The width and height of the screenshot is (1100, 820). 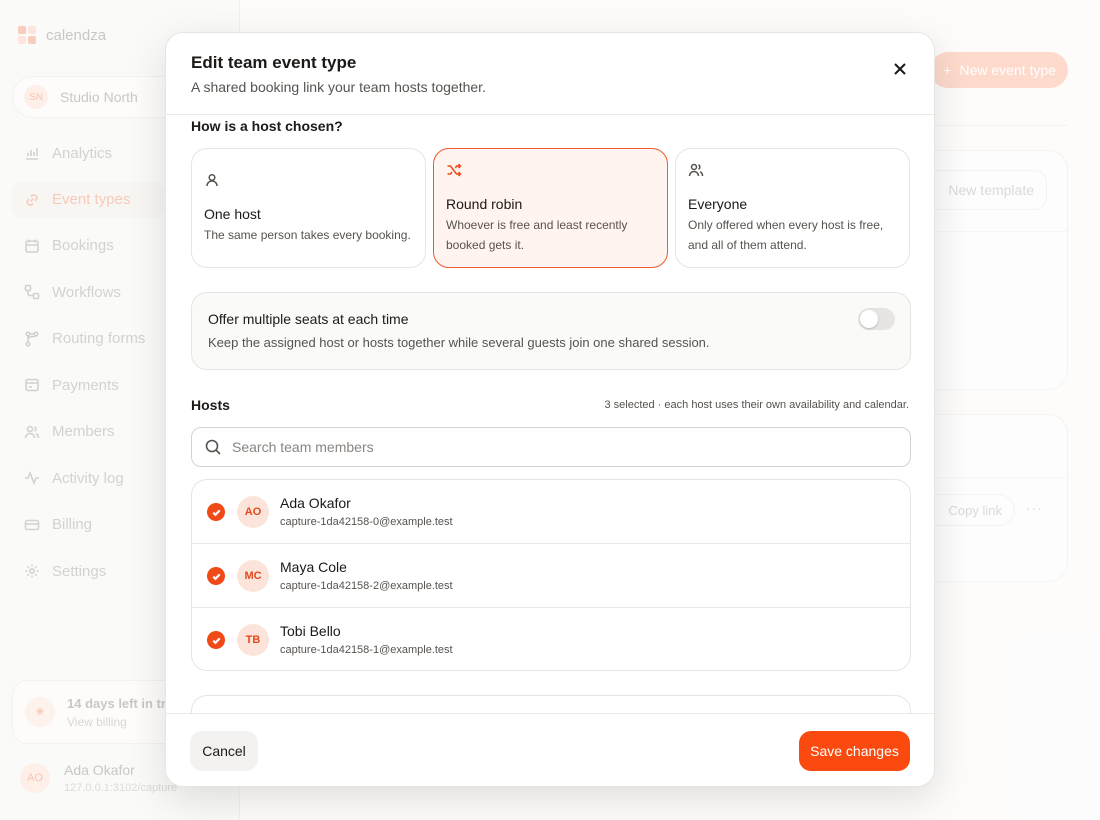 I want to click on dialog-footer: Cancel Save changes, so click(x=550, y=749).